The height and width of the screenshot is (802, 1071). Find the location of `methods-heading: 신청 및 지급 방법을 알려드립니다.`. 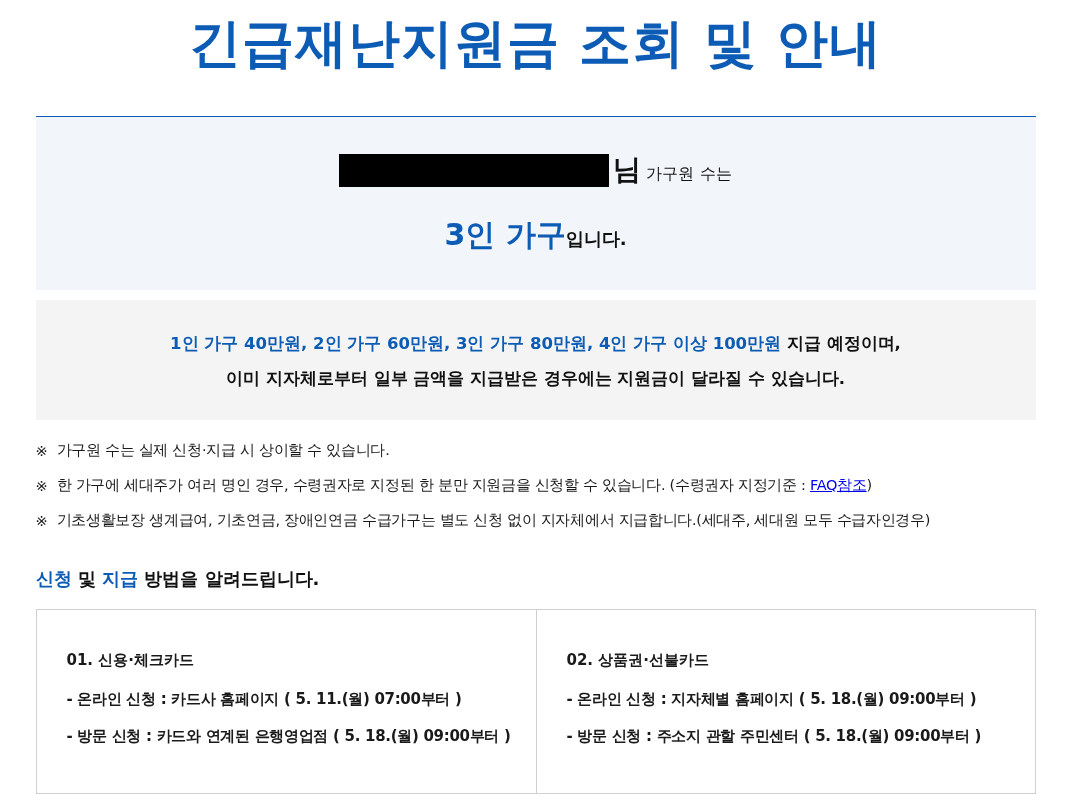

methods-heading: 신청 및 지급 방법을 알려드립니다. is located at coordinates (178, 579).